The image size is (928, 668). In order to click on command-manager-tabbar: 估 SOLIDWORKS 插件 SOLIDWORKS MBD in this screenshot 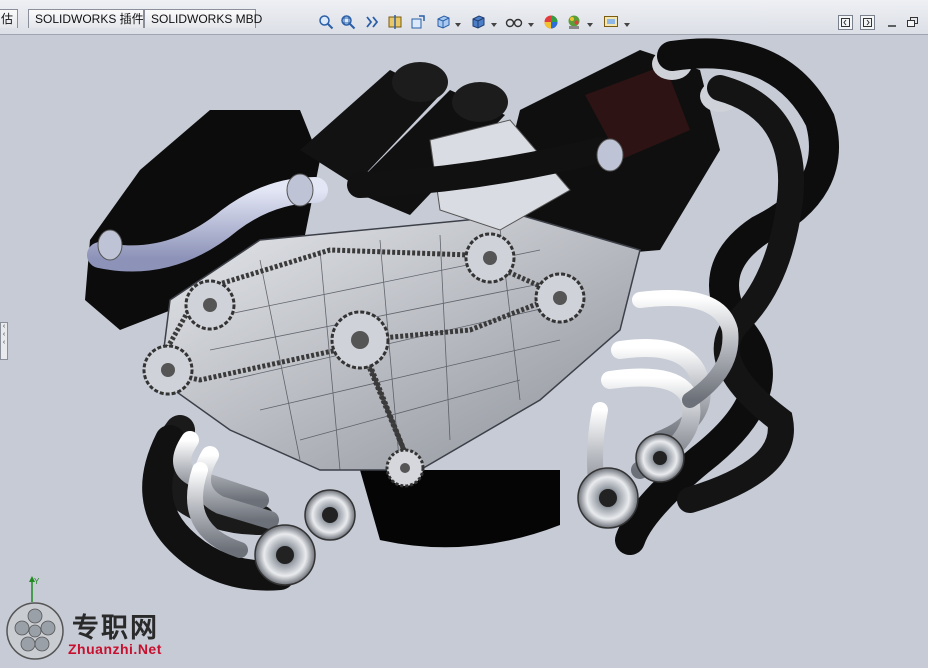, I will do `click(464, 17)`.